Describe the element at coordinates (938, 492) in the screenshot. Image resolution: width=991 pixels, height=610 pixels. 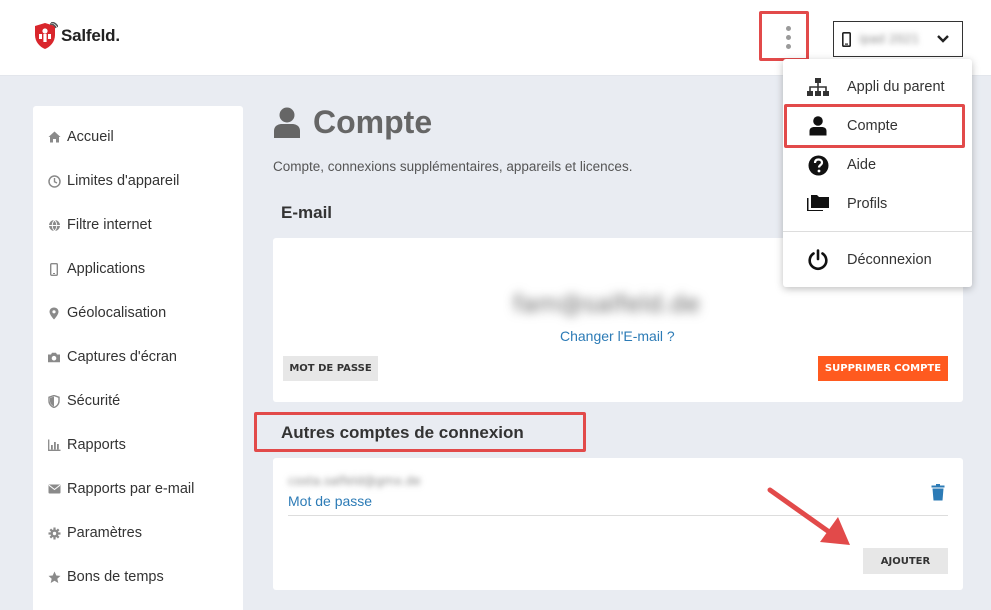
I see `trash-icon` at that location.